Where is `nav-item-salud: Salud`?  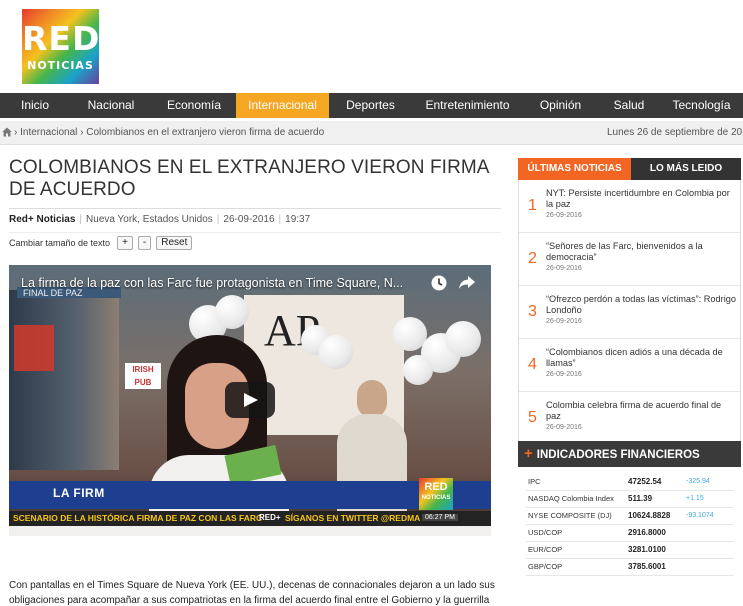
nav-item-salud: Salud is located at coordinates (629, 105).